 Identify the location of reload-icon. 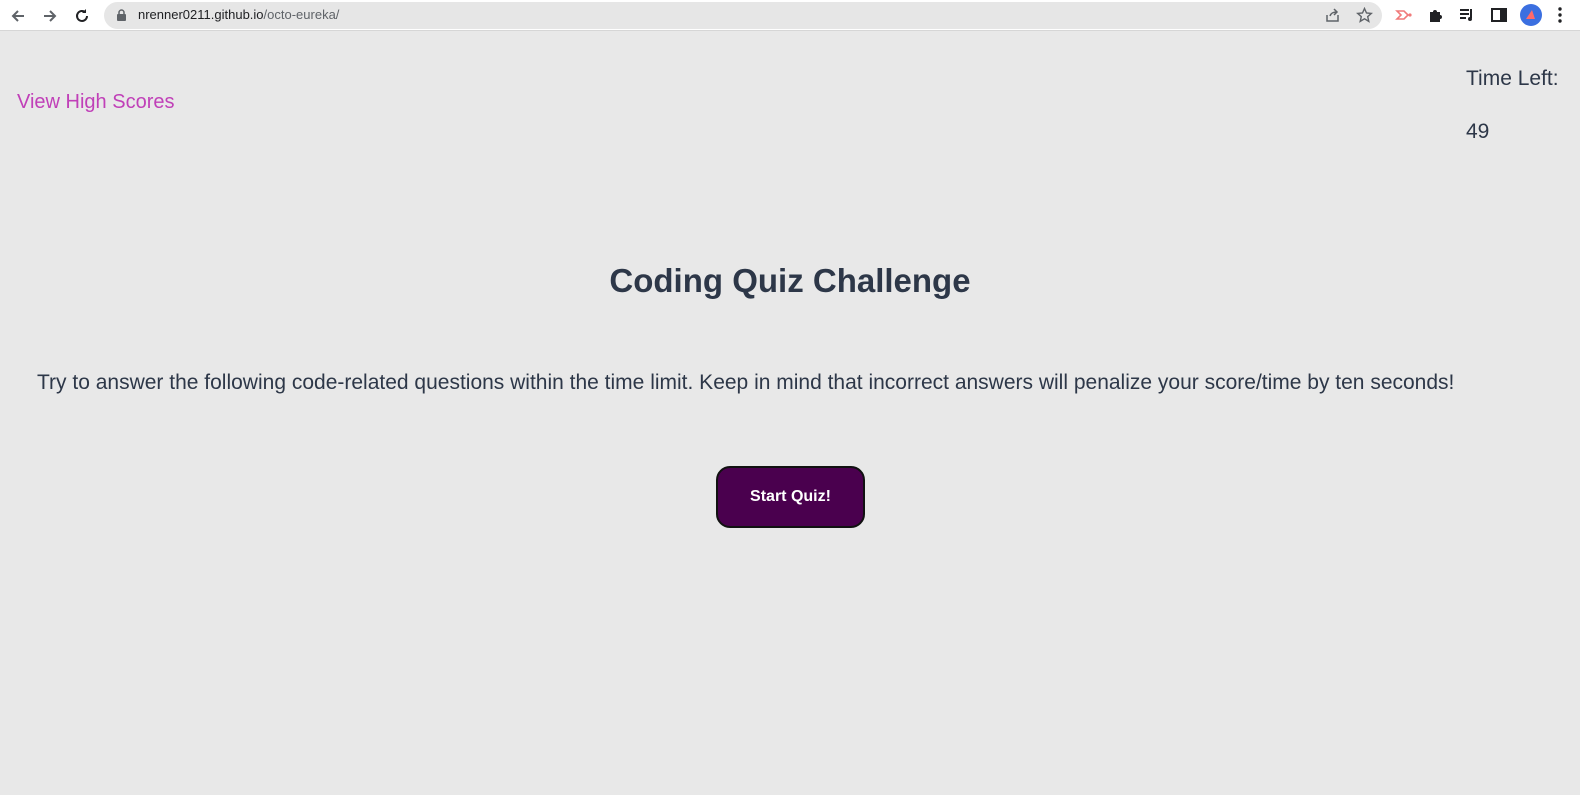
(82, 16).